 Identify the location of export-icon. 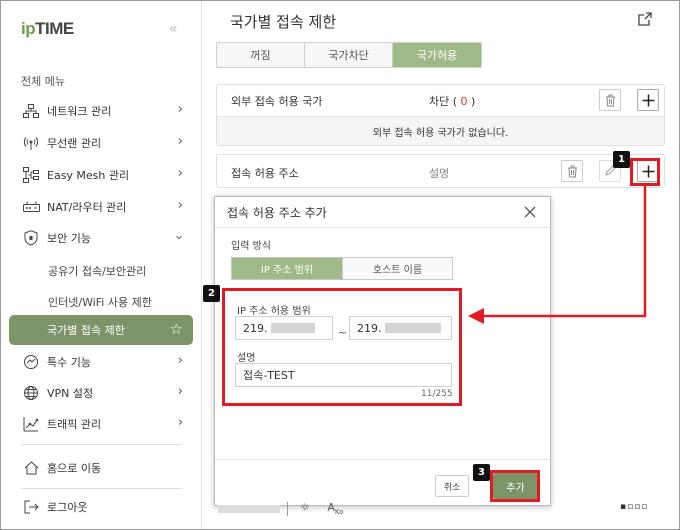
(645, 20).